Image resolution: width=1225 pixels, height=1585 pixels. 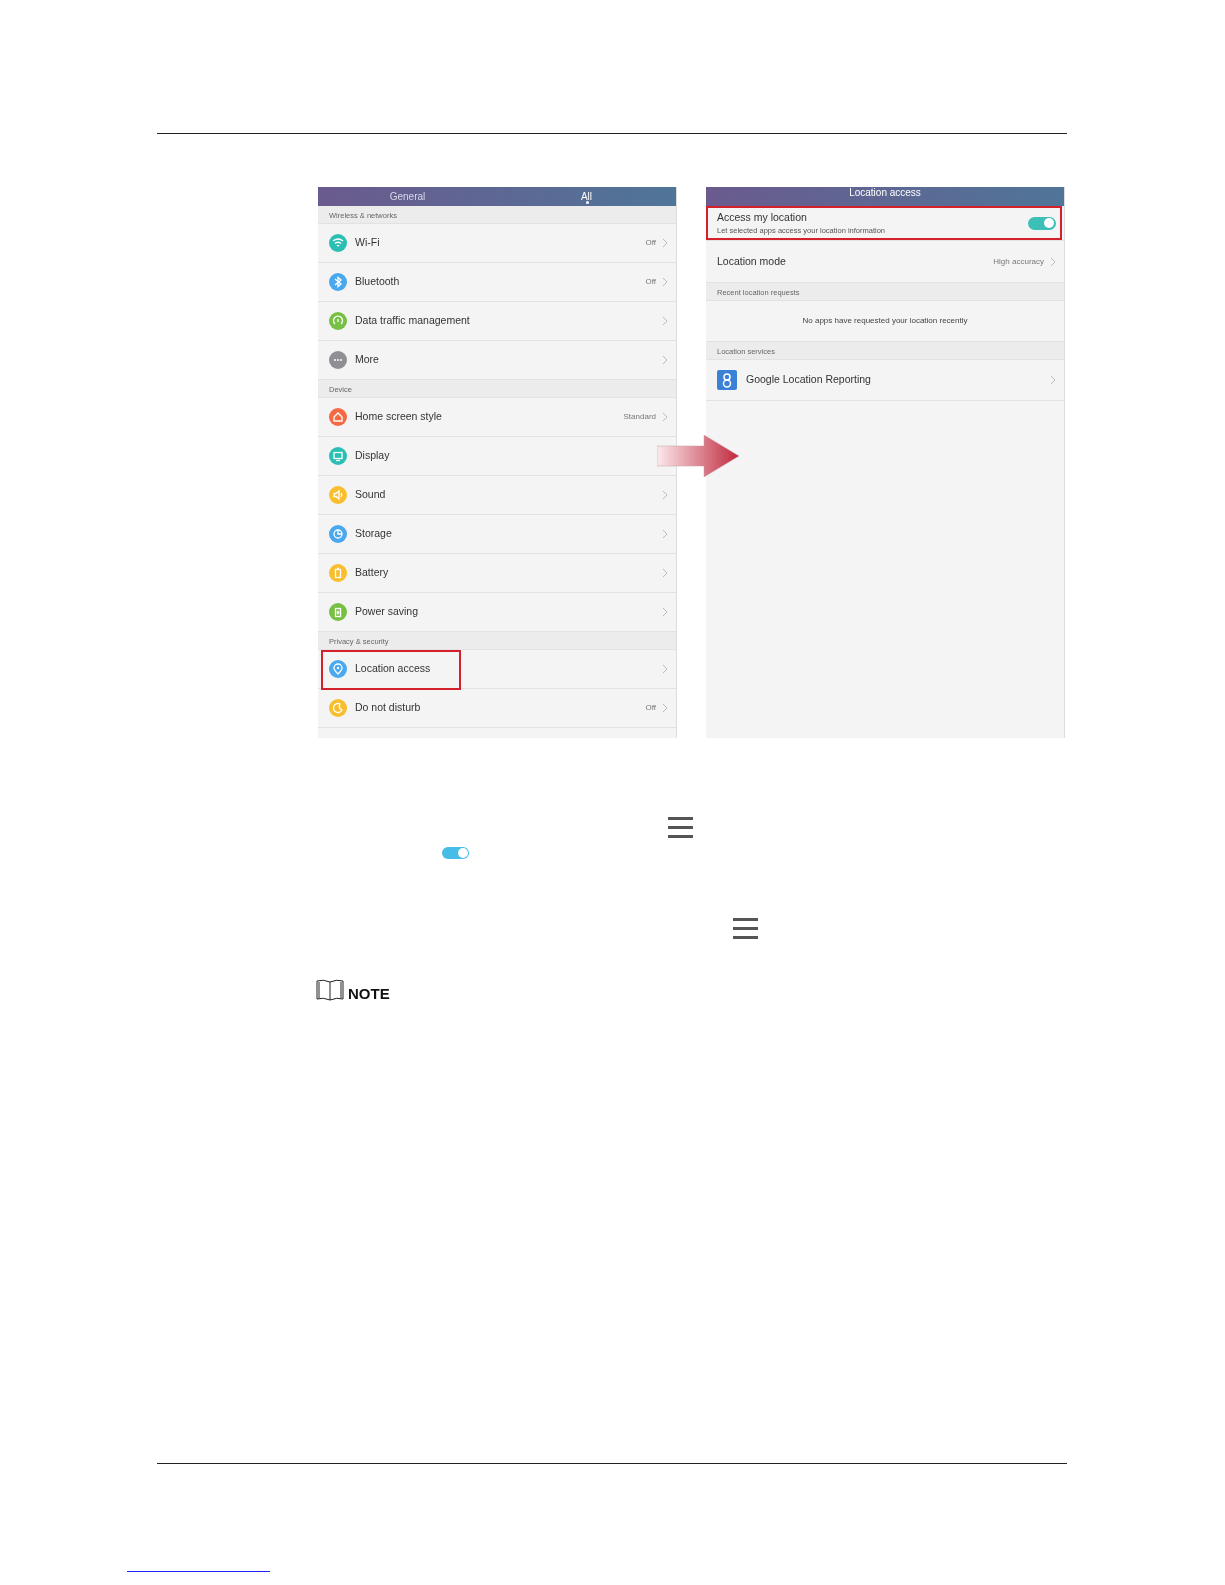 I want to click on setting-label: Location mode, so click(x=751, y=261).